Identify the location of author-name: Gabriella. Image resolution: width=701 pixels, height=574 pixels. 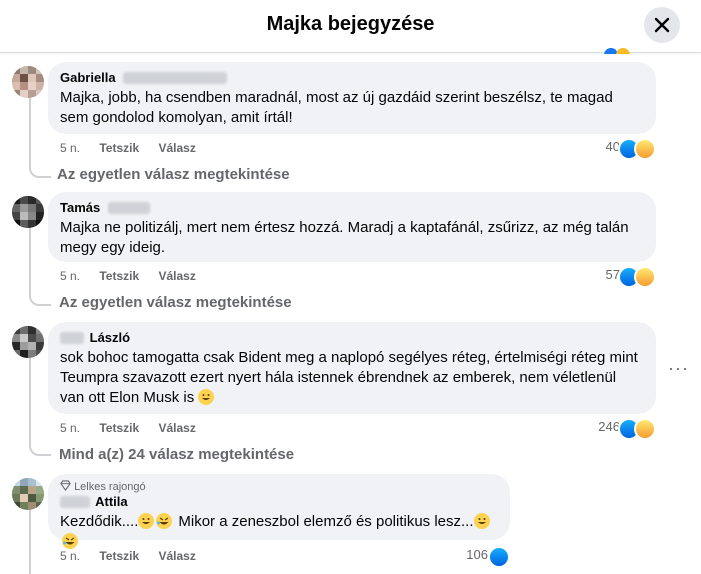
(88, 77).